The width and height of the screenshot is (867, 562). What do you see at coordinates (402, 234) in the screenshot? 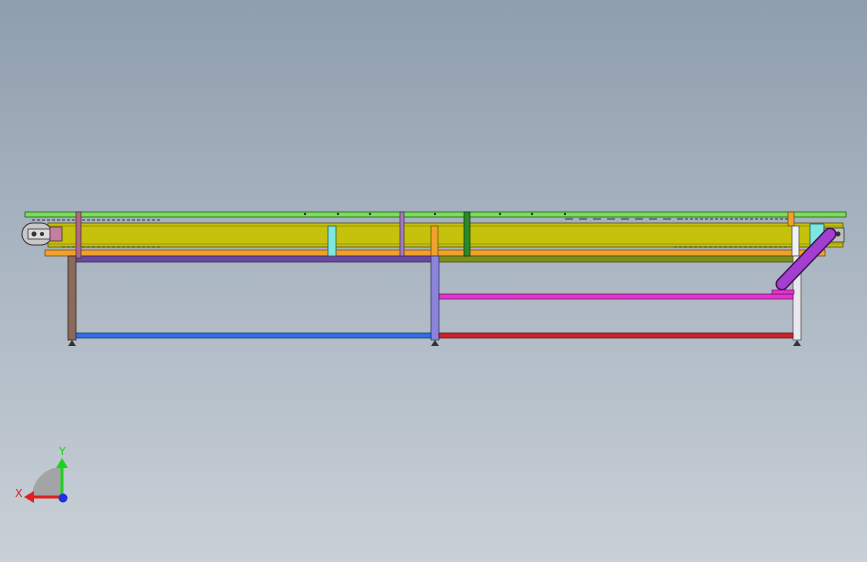
I see `mid-top-post` at bounding box center [402, 234].